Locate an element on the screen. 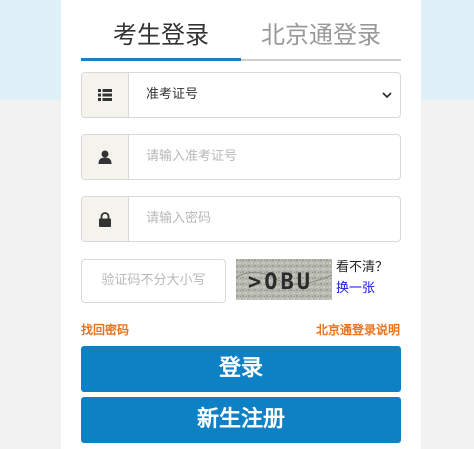  tab-candidate-login: 考生登录 is located at coordinates (161, 35).